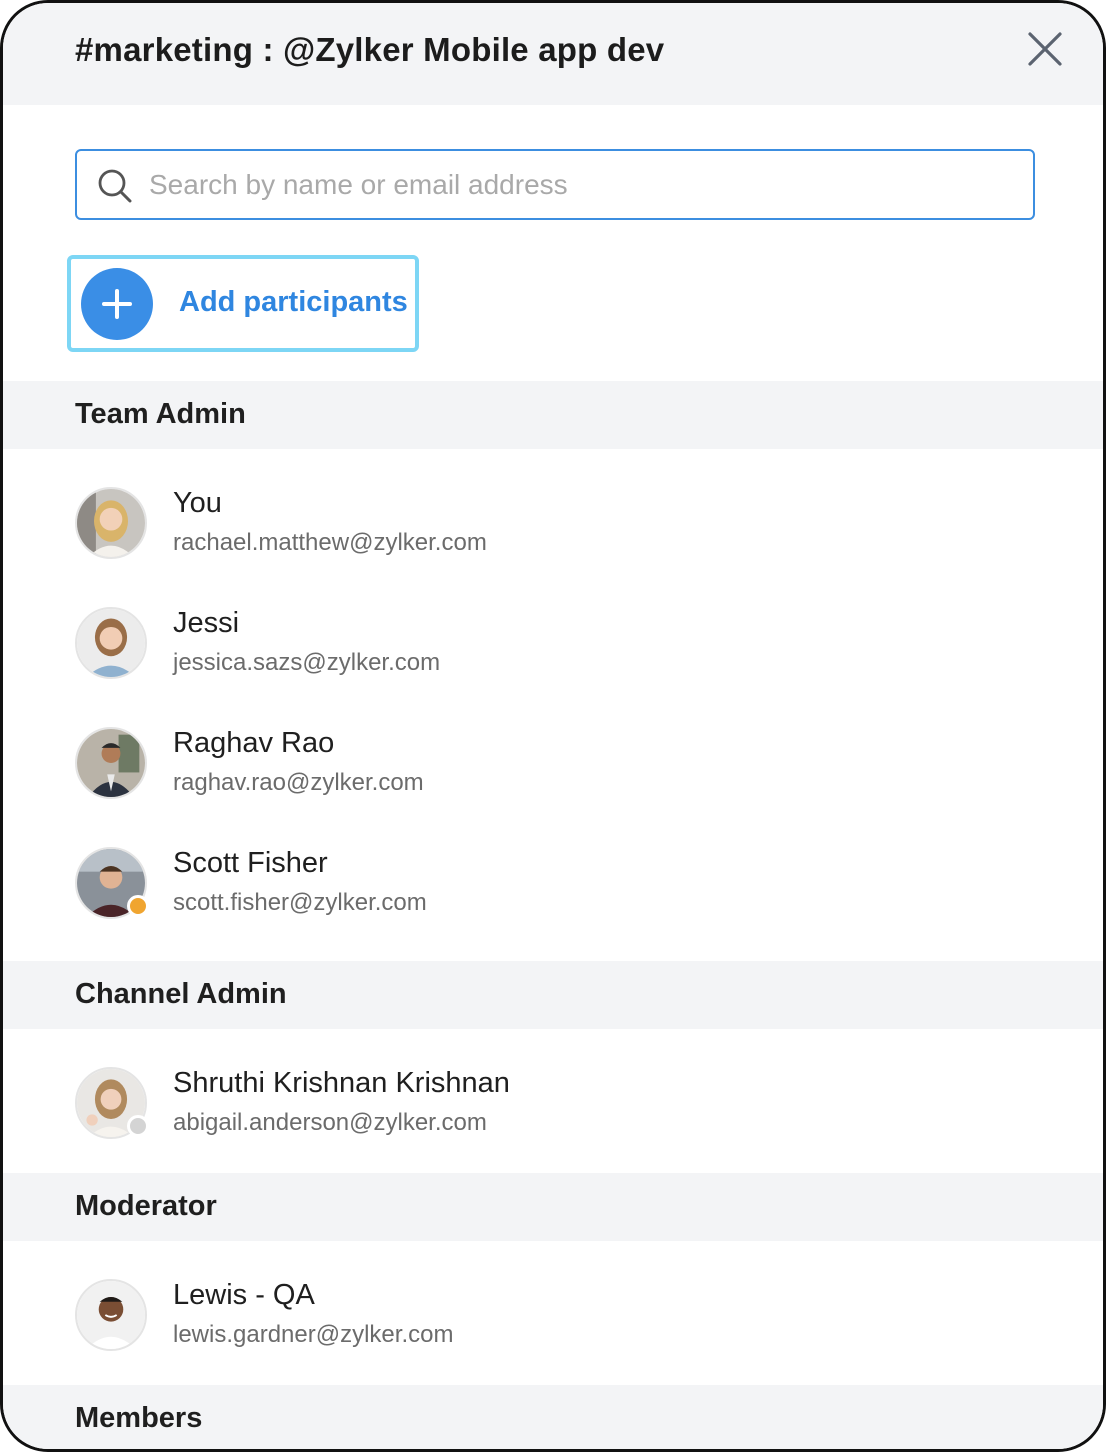  What do you see at coordinates (181, 994) in the screenshot?
I see `section-title: Channel Admin` at bounding box center [181, 994].